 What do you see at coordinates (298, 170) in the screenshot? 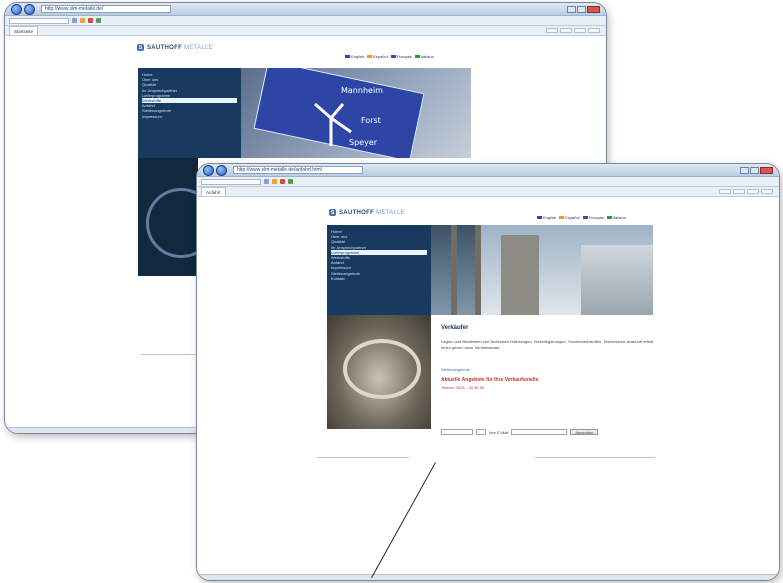
I see `address-bar: http://www.slm-metalle.de/anfahrt.html` at bounding box center [298, 170].